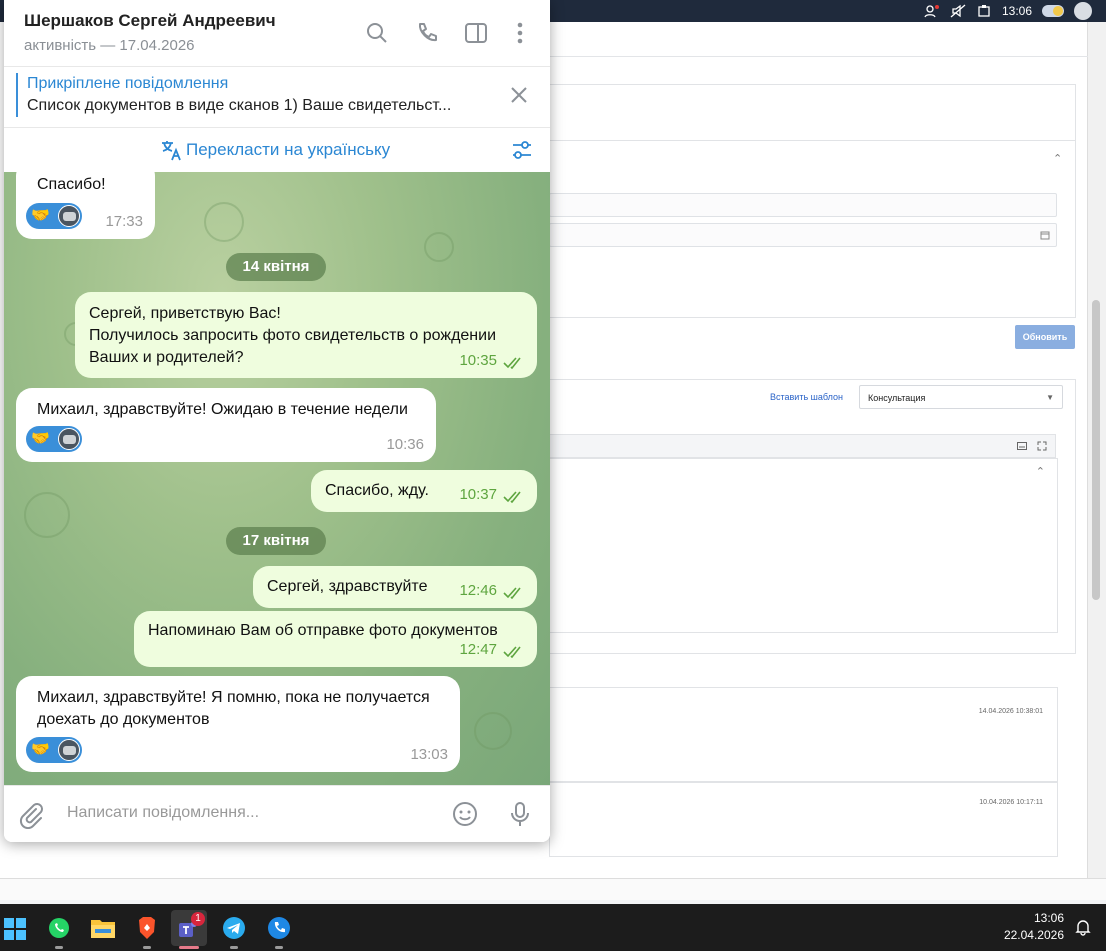 Image resolution: width=1106 pixels, height=951 pixels. What do you see at coordinates (519, 95) in the screenshot?
I see `close-icon` at bounding box center [519, 95].